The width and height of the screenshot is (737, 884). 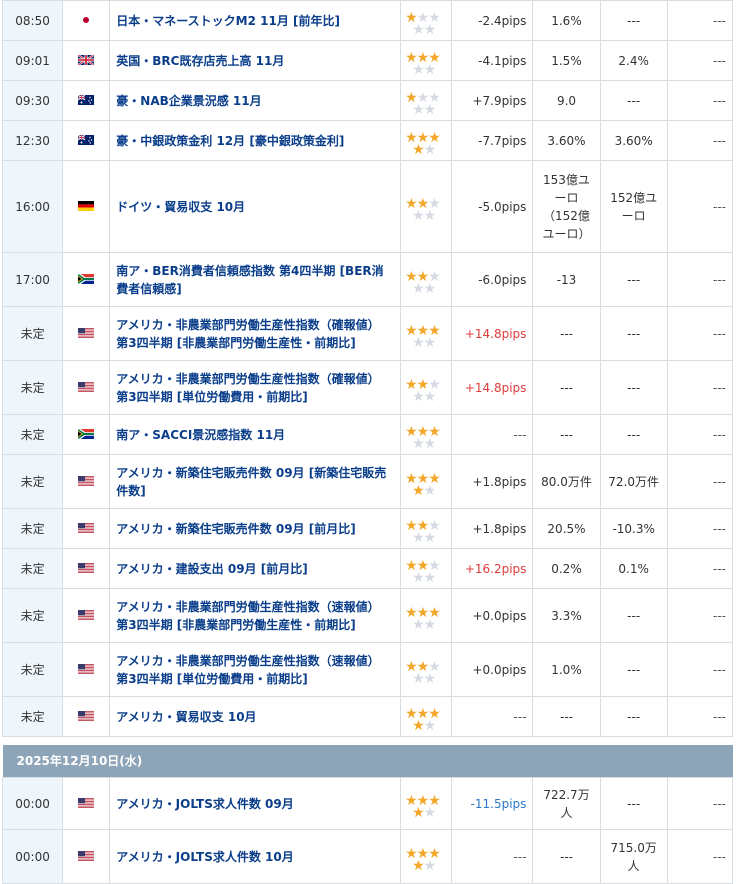 What do you see at coordinates (255, 568) in the screenshot?
I see `event-link: アメリカ・建設支出 09月 [前月比]` at bounding box center [255, 568].